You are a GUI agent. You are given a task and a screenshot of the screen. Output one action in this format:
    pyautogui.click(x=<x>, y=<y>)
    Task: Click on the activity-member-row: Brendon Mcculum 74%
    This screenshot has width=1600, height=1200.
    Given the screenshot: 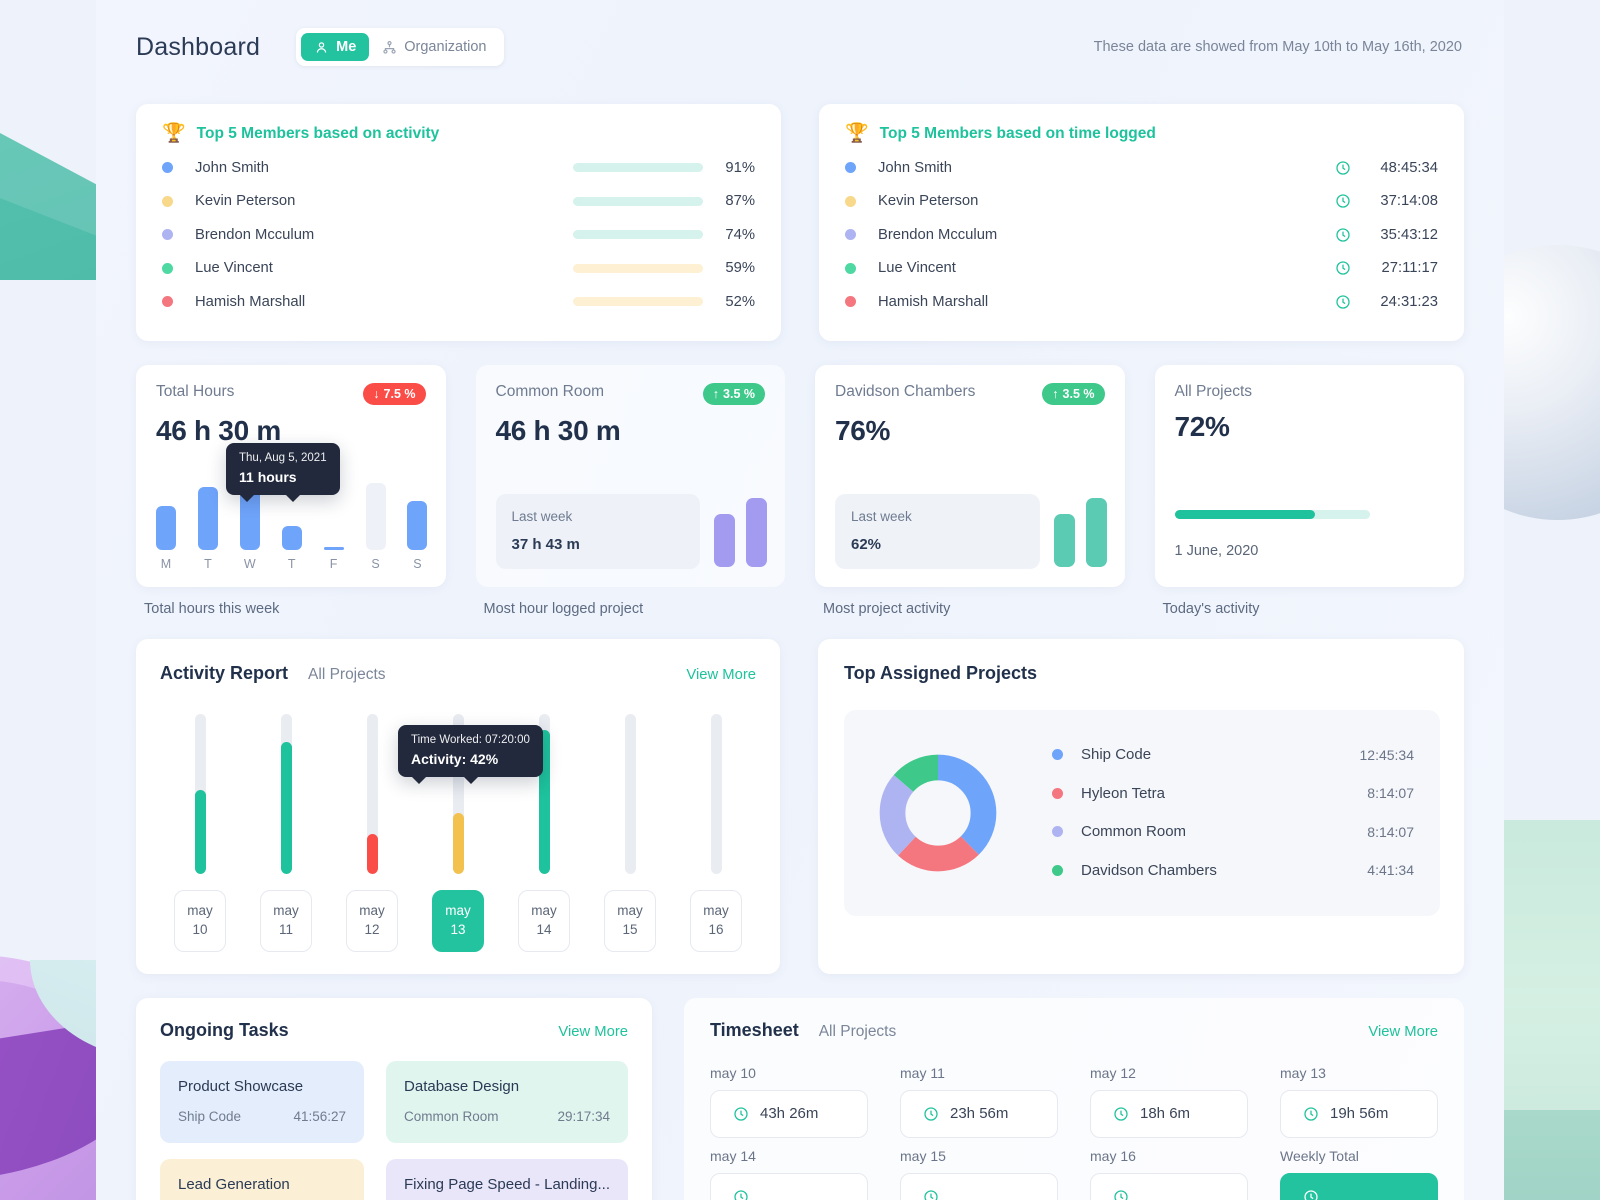 What is the action you would take?
    pyautogui.click(x=458, y=235)
    